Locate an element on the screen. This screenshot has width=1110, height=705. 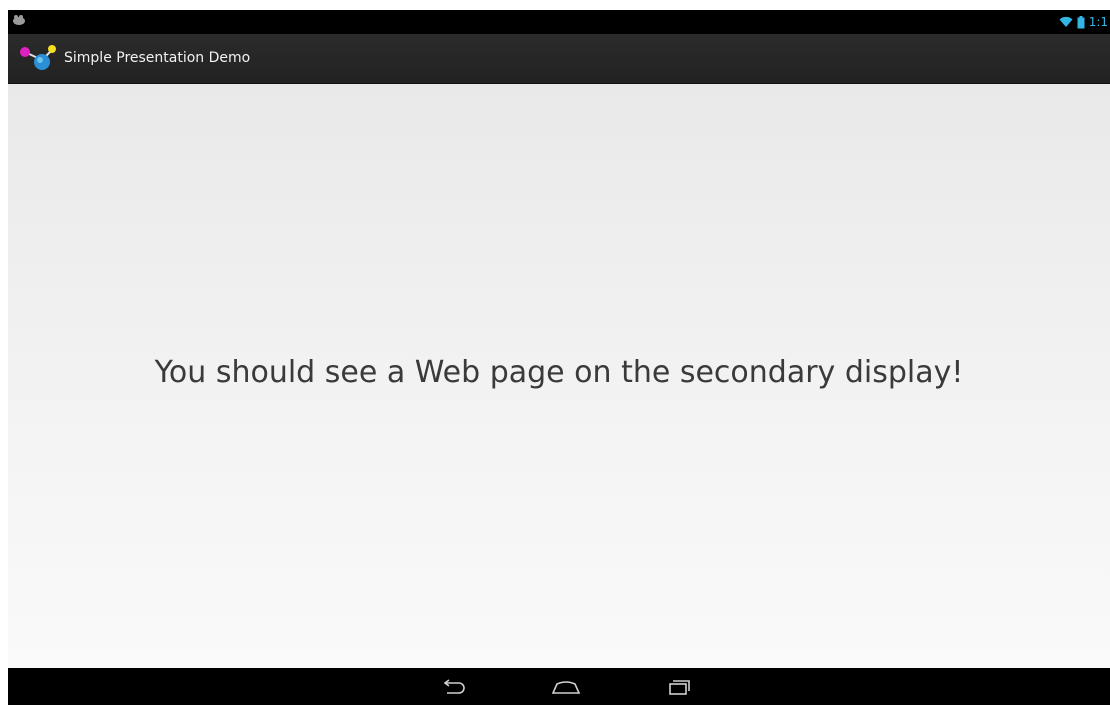
notification-icon is located at coordinates (19, 20).